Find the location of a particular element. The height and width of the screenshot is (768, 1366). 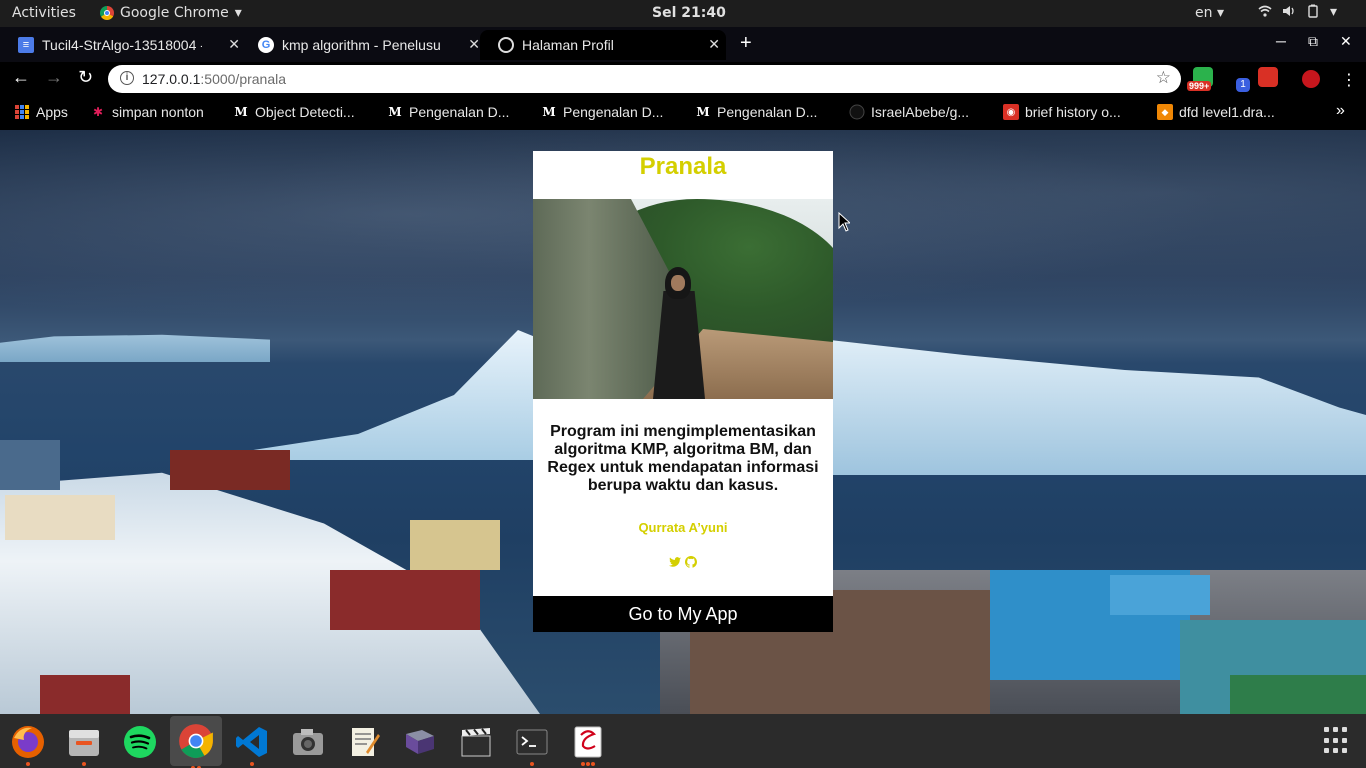

clock: Sel 21:40 is located at coordinates (689, 13).